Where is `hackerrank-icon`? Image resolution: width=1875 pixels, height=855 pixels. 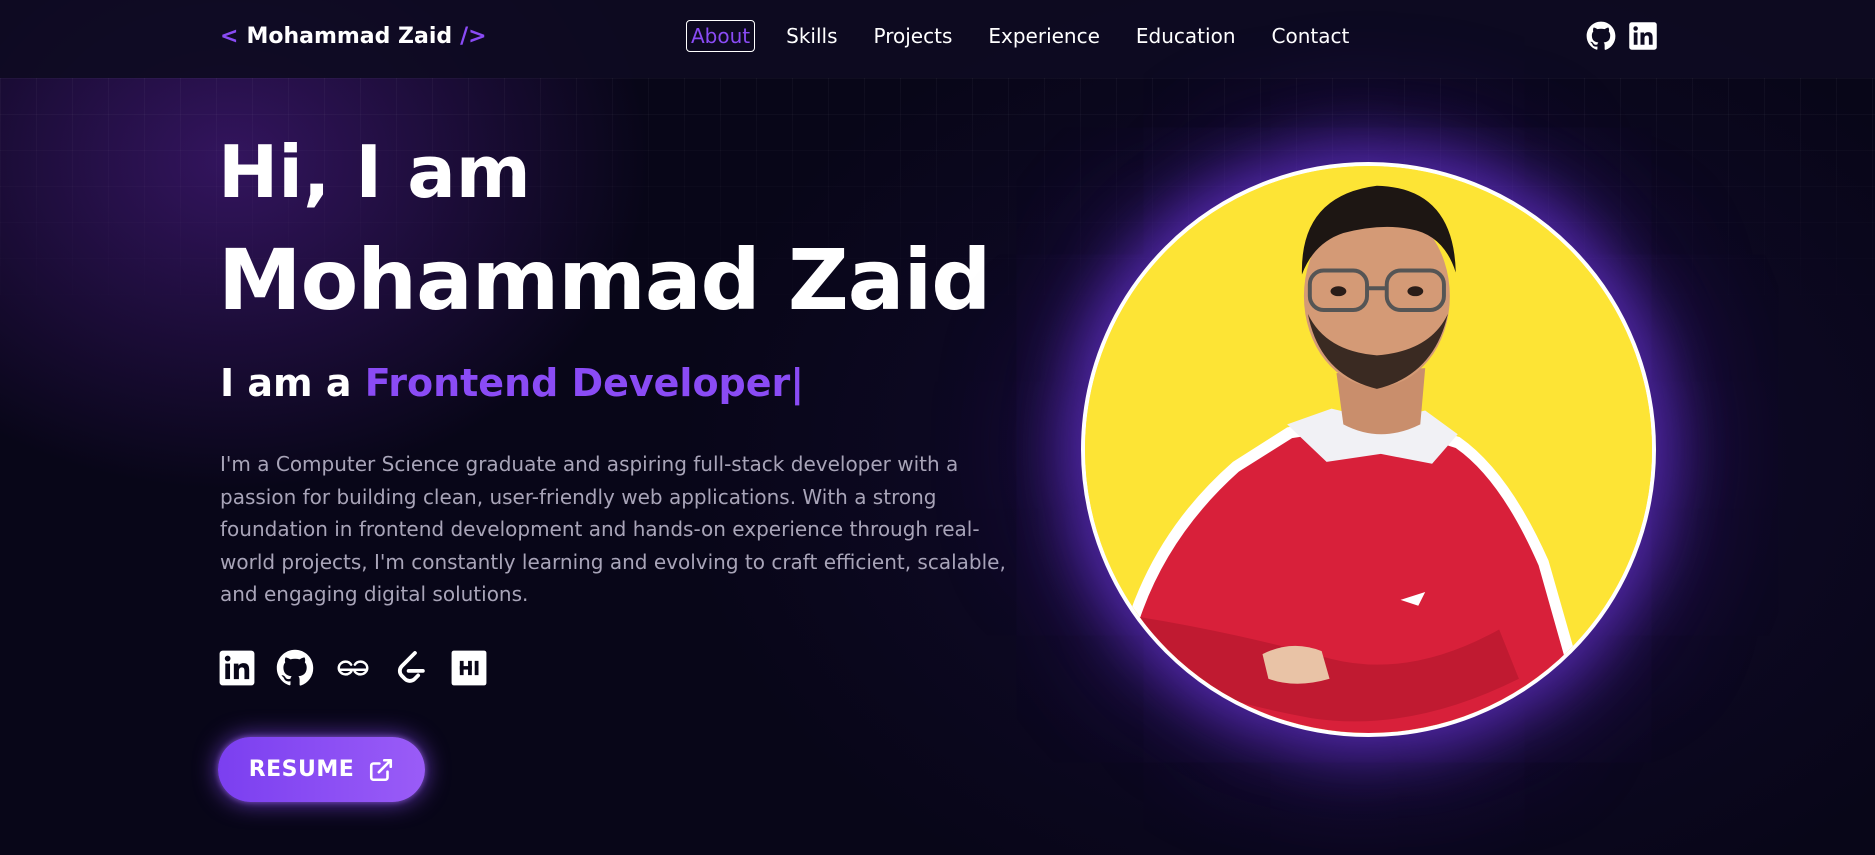 hackerrank-icon is located at coordinates (469, 668).